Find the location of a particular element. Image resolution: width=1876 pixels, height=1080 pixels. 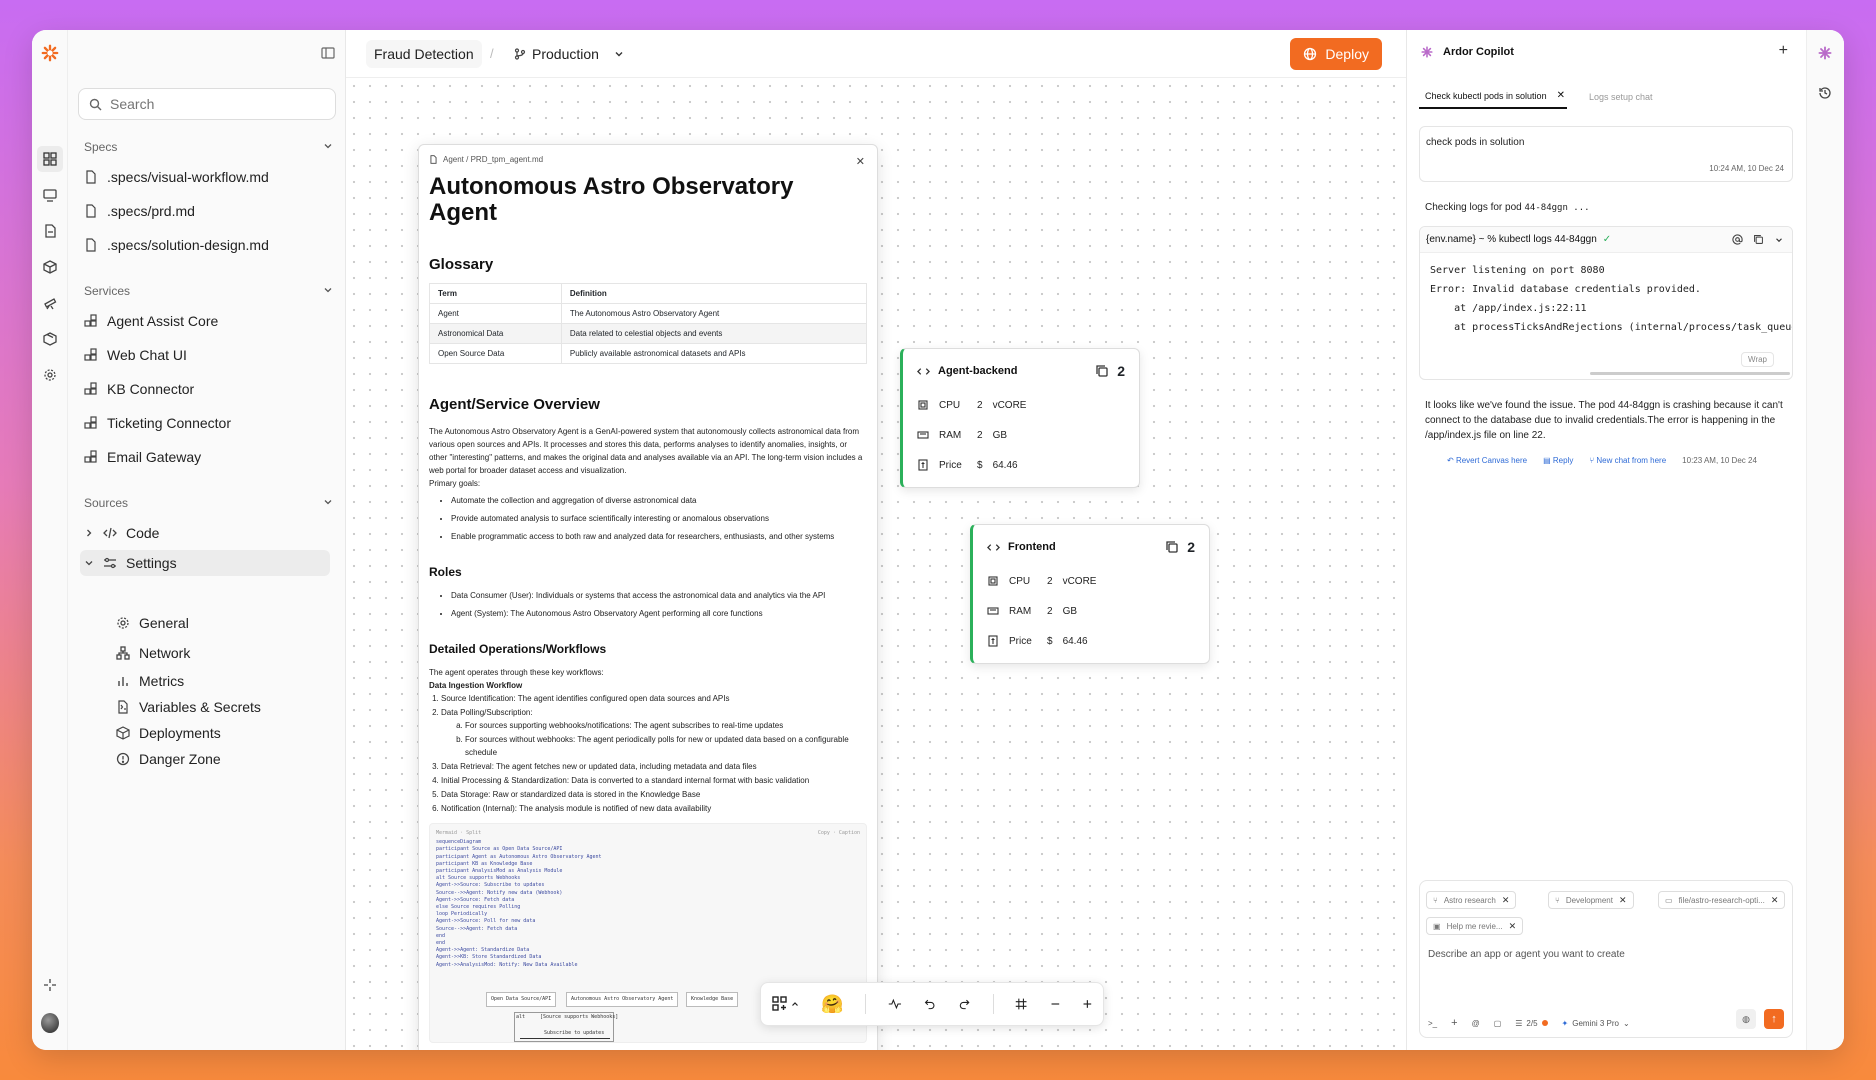

dashboard-icon is located at coordinates (50, 159).